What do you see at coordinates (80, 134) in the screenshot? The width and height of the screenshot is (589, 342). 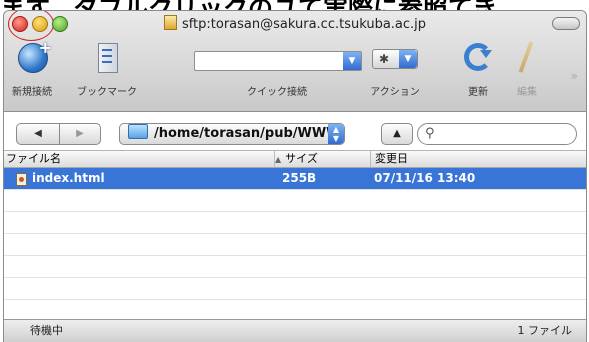 I see `forward-button: ▶` at bounding box center [80, 134].